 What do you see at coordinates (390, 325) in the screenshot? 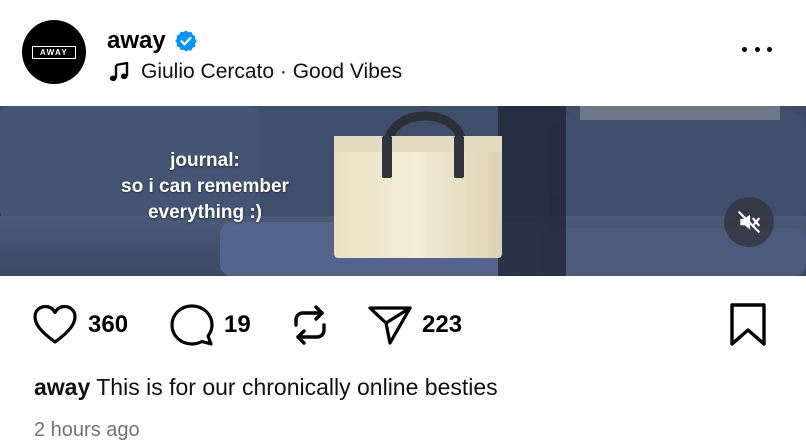
I see `send-icon` at bounding box center [390, 325].